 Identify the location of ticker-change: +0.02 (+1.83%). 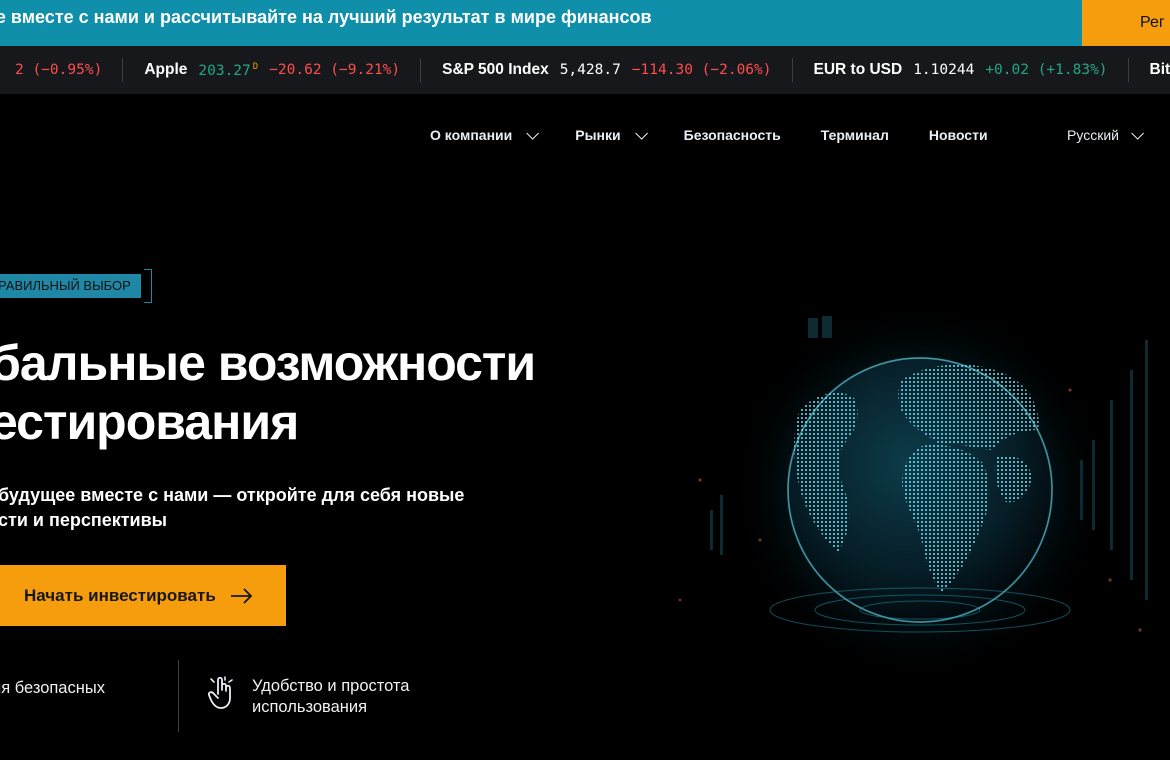
(1046, 70).